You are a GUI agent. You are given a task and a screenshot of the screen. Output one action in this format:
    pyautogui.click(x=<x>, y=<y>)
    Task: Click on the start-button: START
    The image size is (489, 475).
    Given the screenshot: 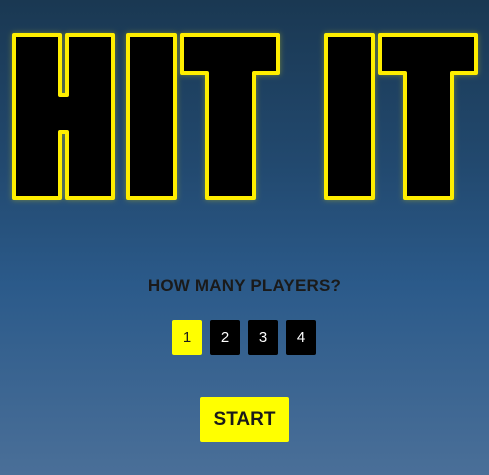 What is the action you would take?
    pyautogui.click(x=244, y=419)
    